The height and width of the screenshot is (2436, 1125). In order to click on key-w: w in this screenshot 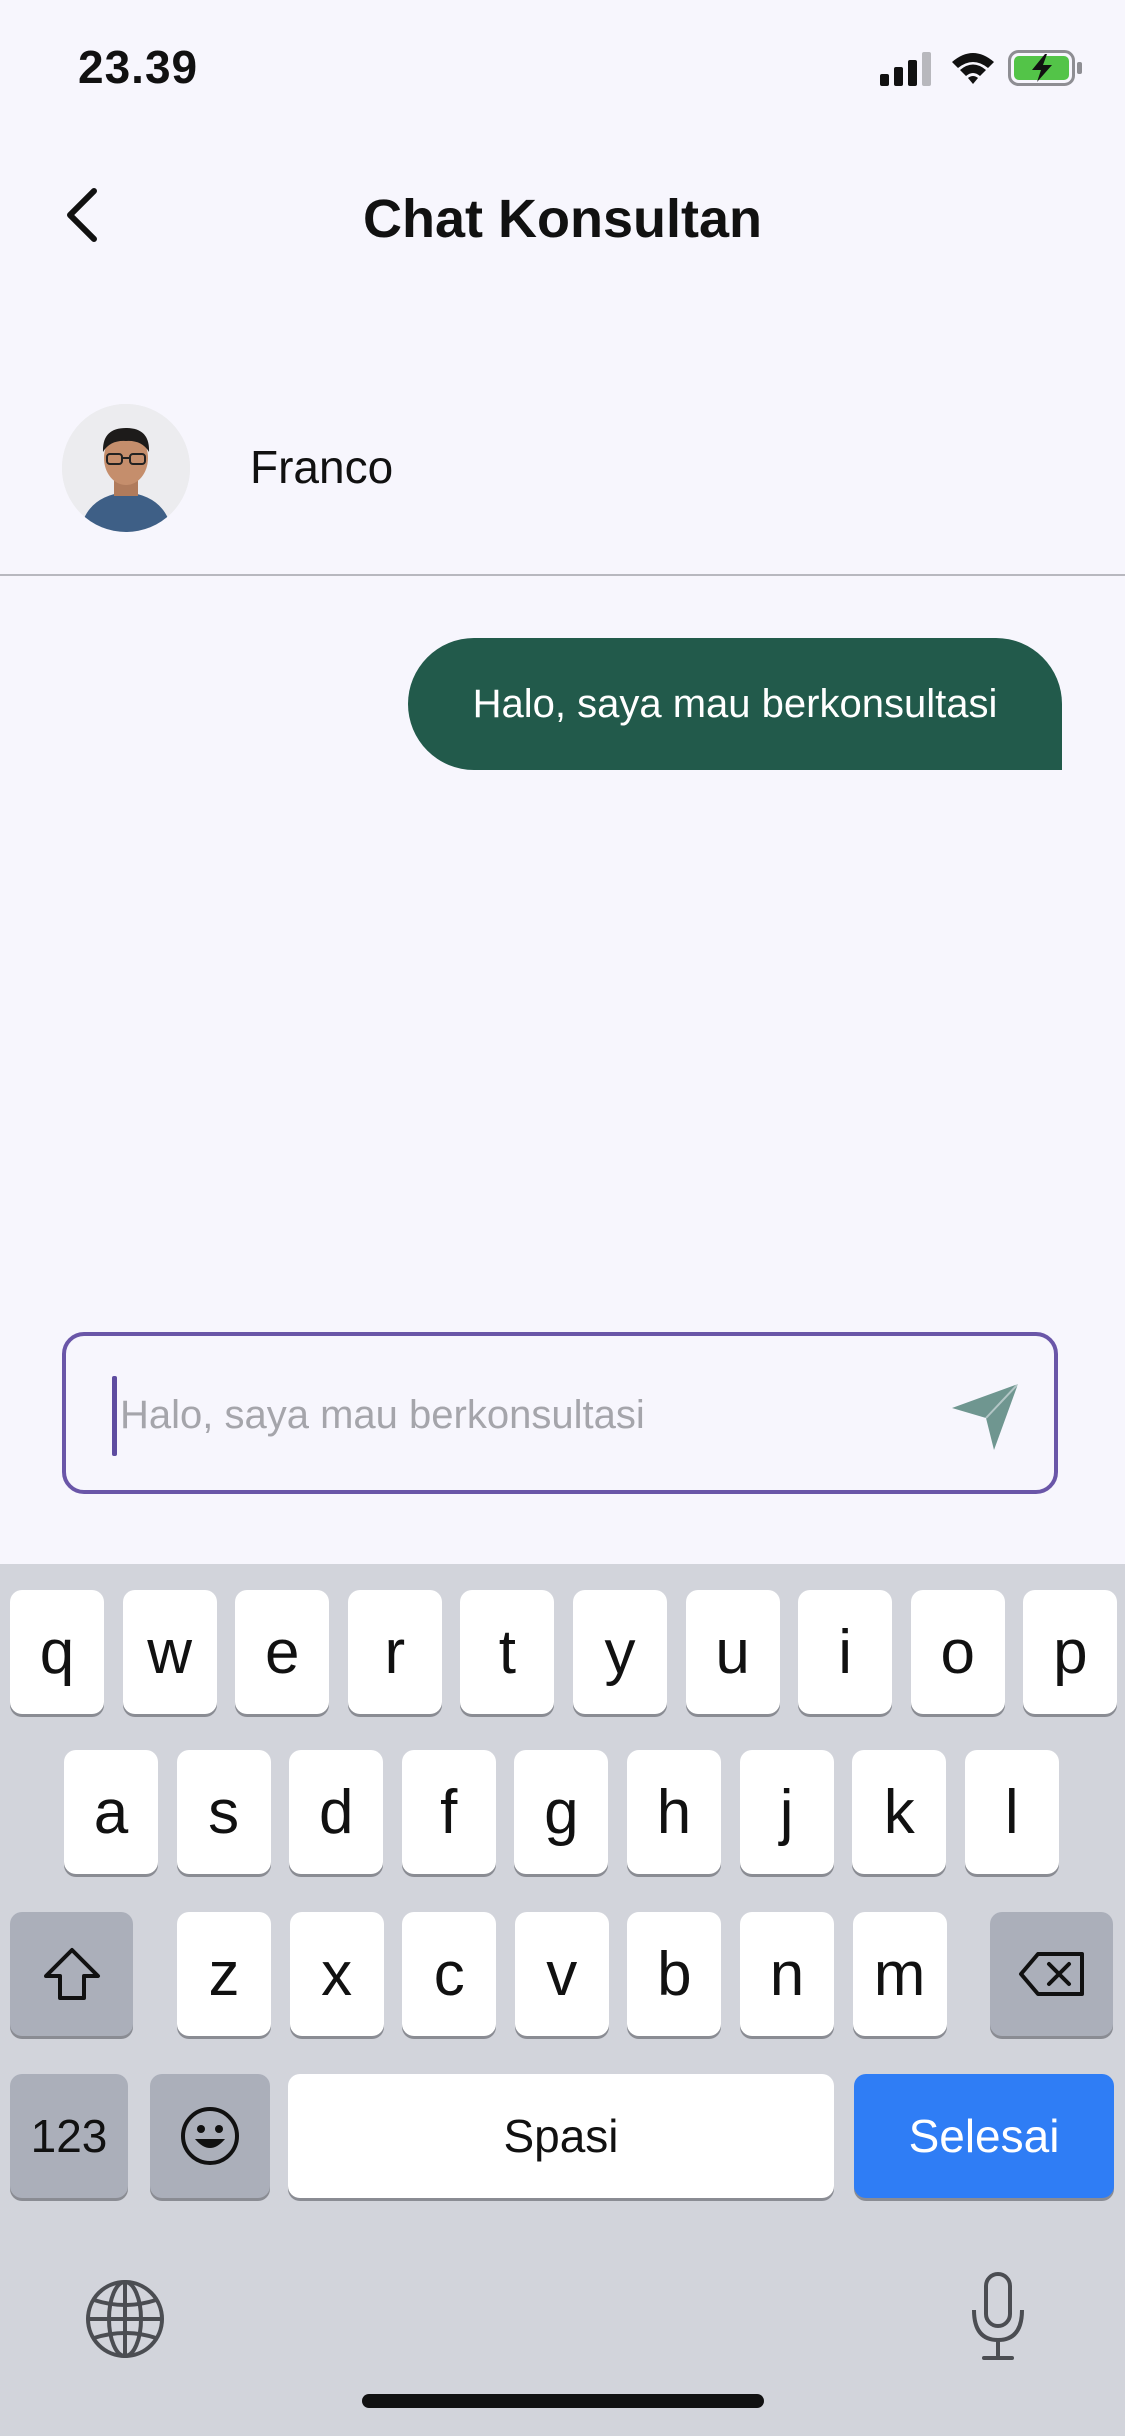, I will do `click(169, 1652)`.